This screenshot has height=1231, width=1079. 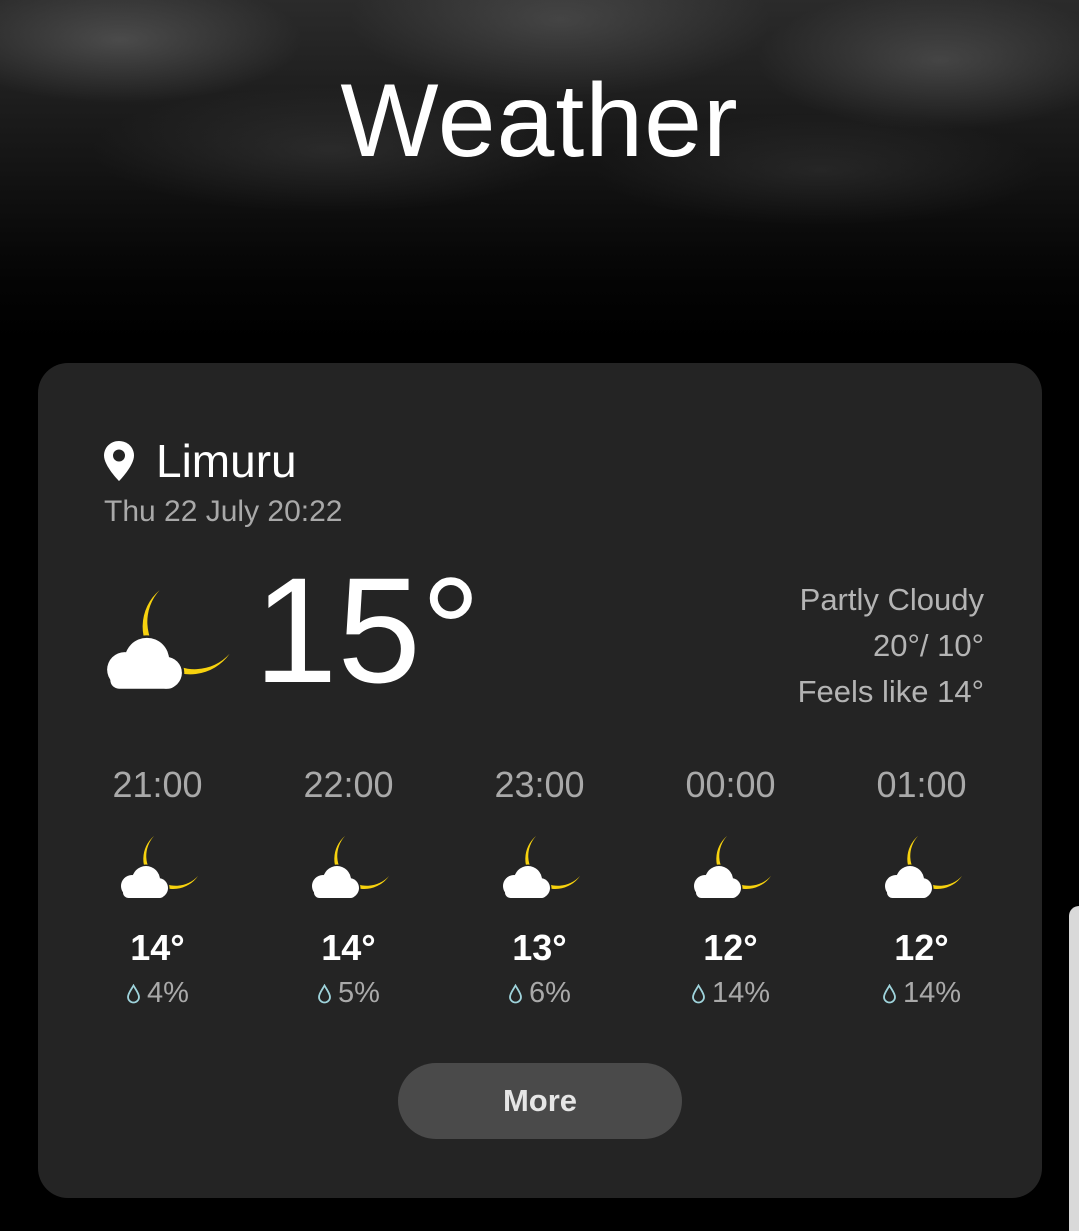 I want to click on hour-precipitation: 4%, so click(x=157, y=993).